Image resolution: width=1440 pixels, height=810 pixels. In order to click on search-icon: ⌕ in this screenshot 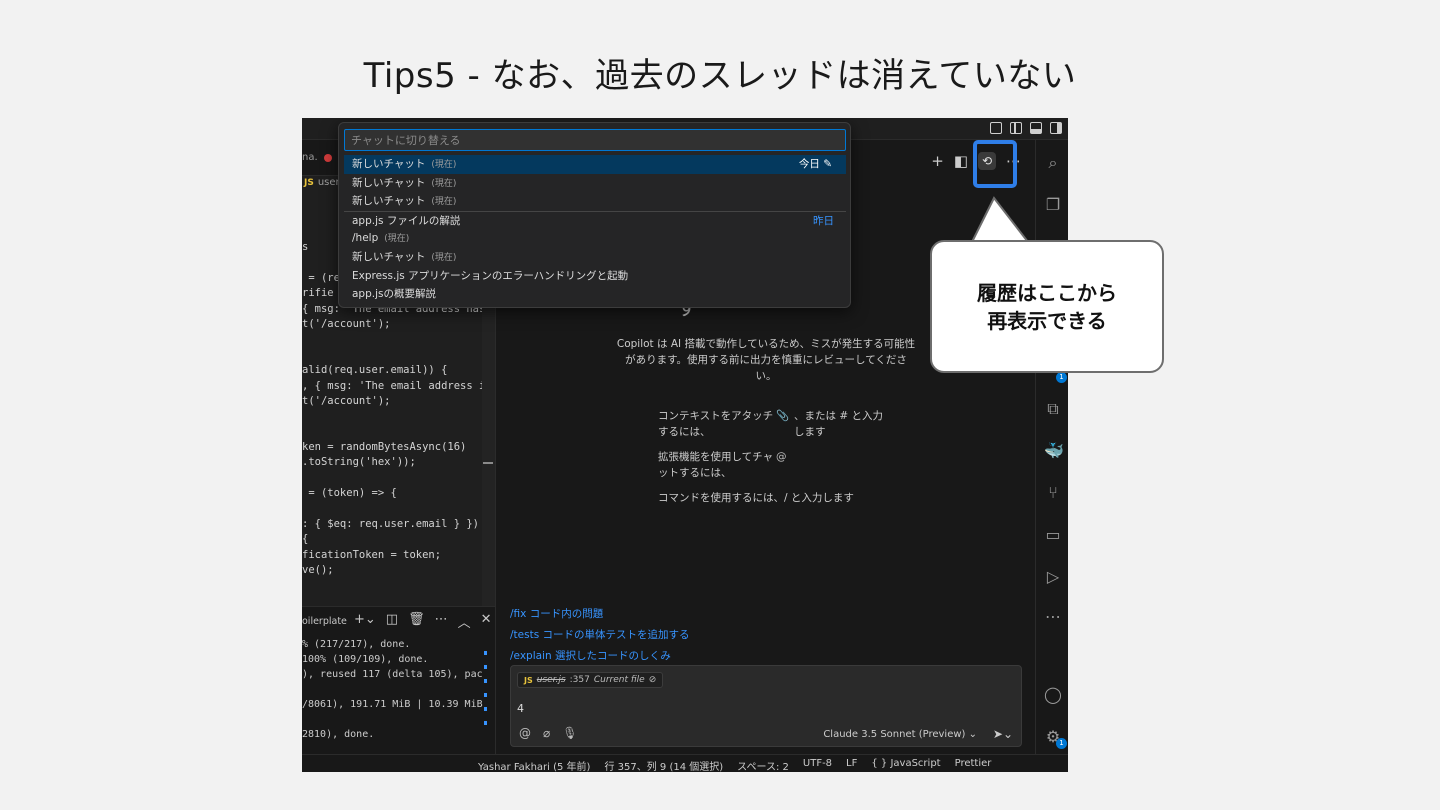, I will do `click(1053, 163)`.